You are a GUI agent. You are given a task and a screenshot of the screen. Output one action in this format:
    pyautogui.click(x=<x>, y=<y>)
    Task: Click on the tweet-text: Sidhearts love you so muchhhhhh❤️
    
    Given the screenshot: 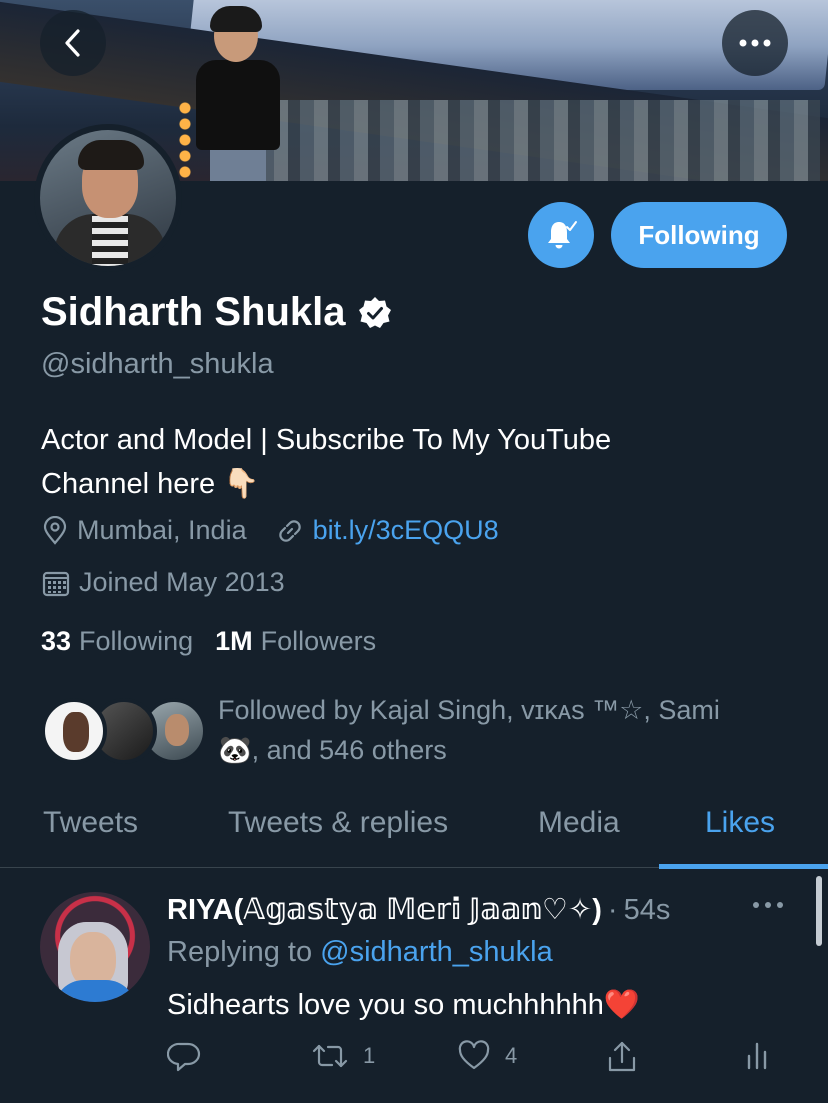 What is the action you would take?
    pyautogui.click(x=403, y=1005)
    